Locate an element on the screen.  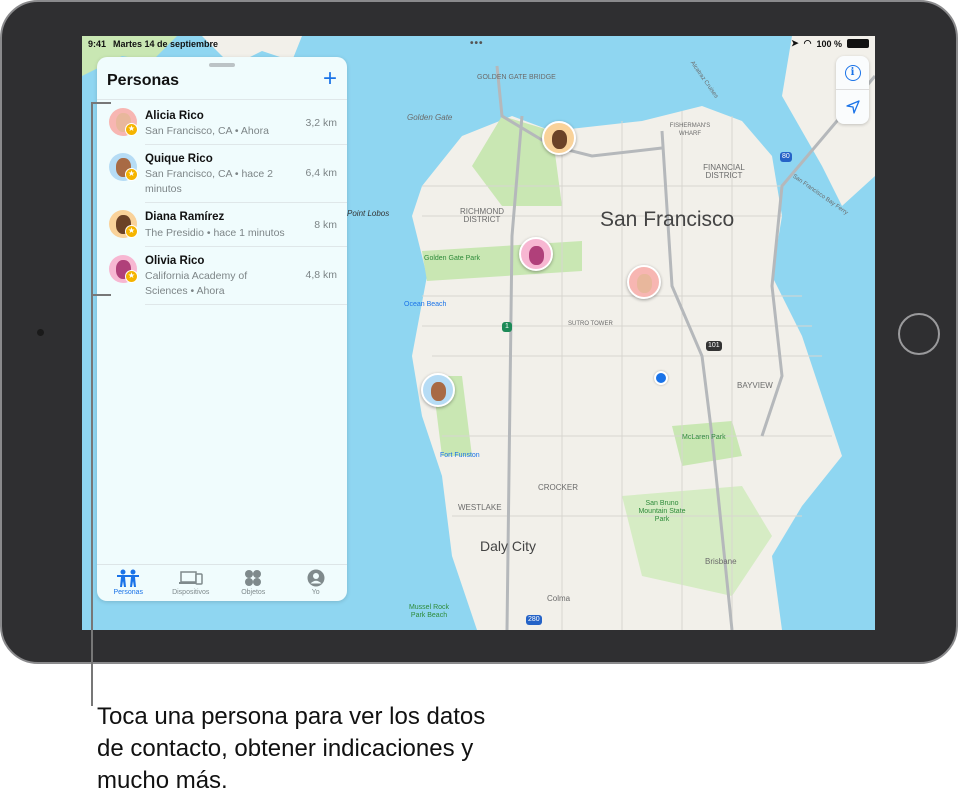
tab-personas: Personas is located at coordinates (128, 583).